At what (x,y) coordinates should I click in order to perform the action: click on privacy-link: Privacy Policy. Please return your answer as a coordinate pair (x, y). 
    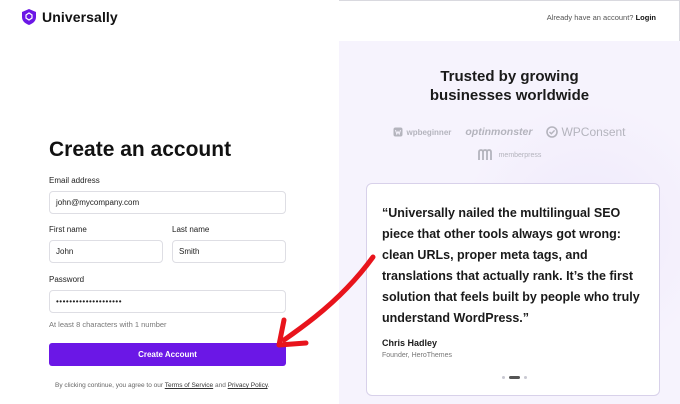
    Looking at the image, I should click on (248, 385).